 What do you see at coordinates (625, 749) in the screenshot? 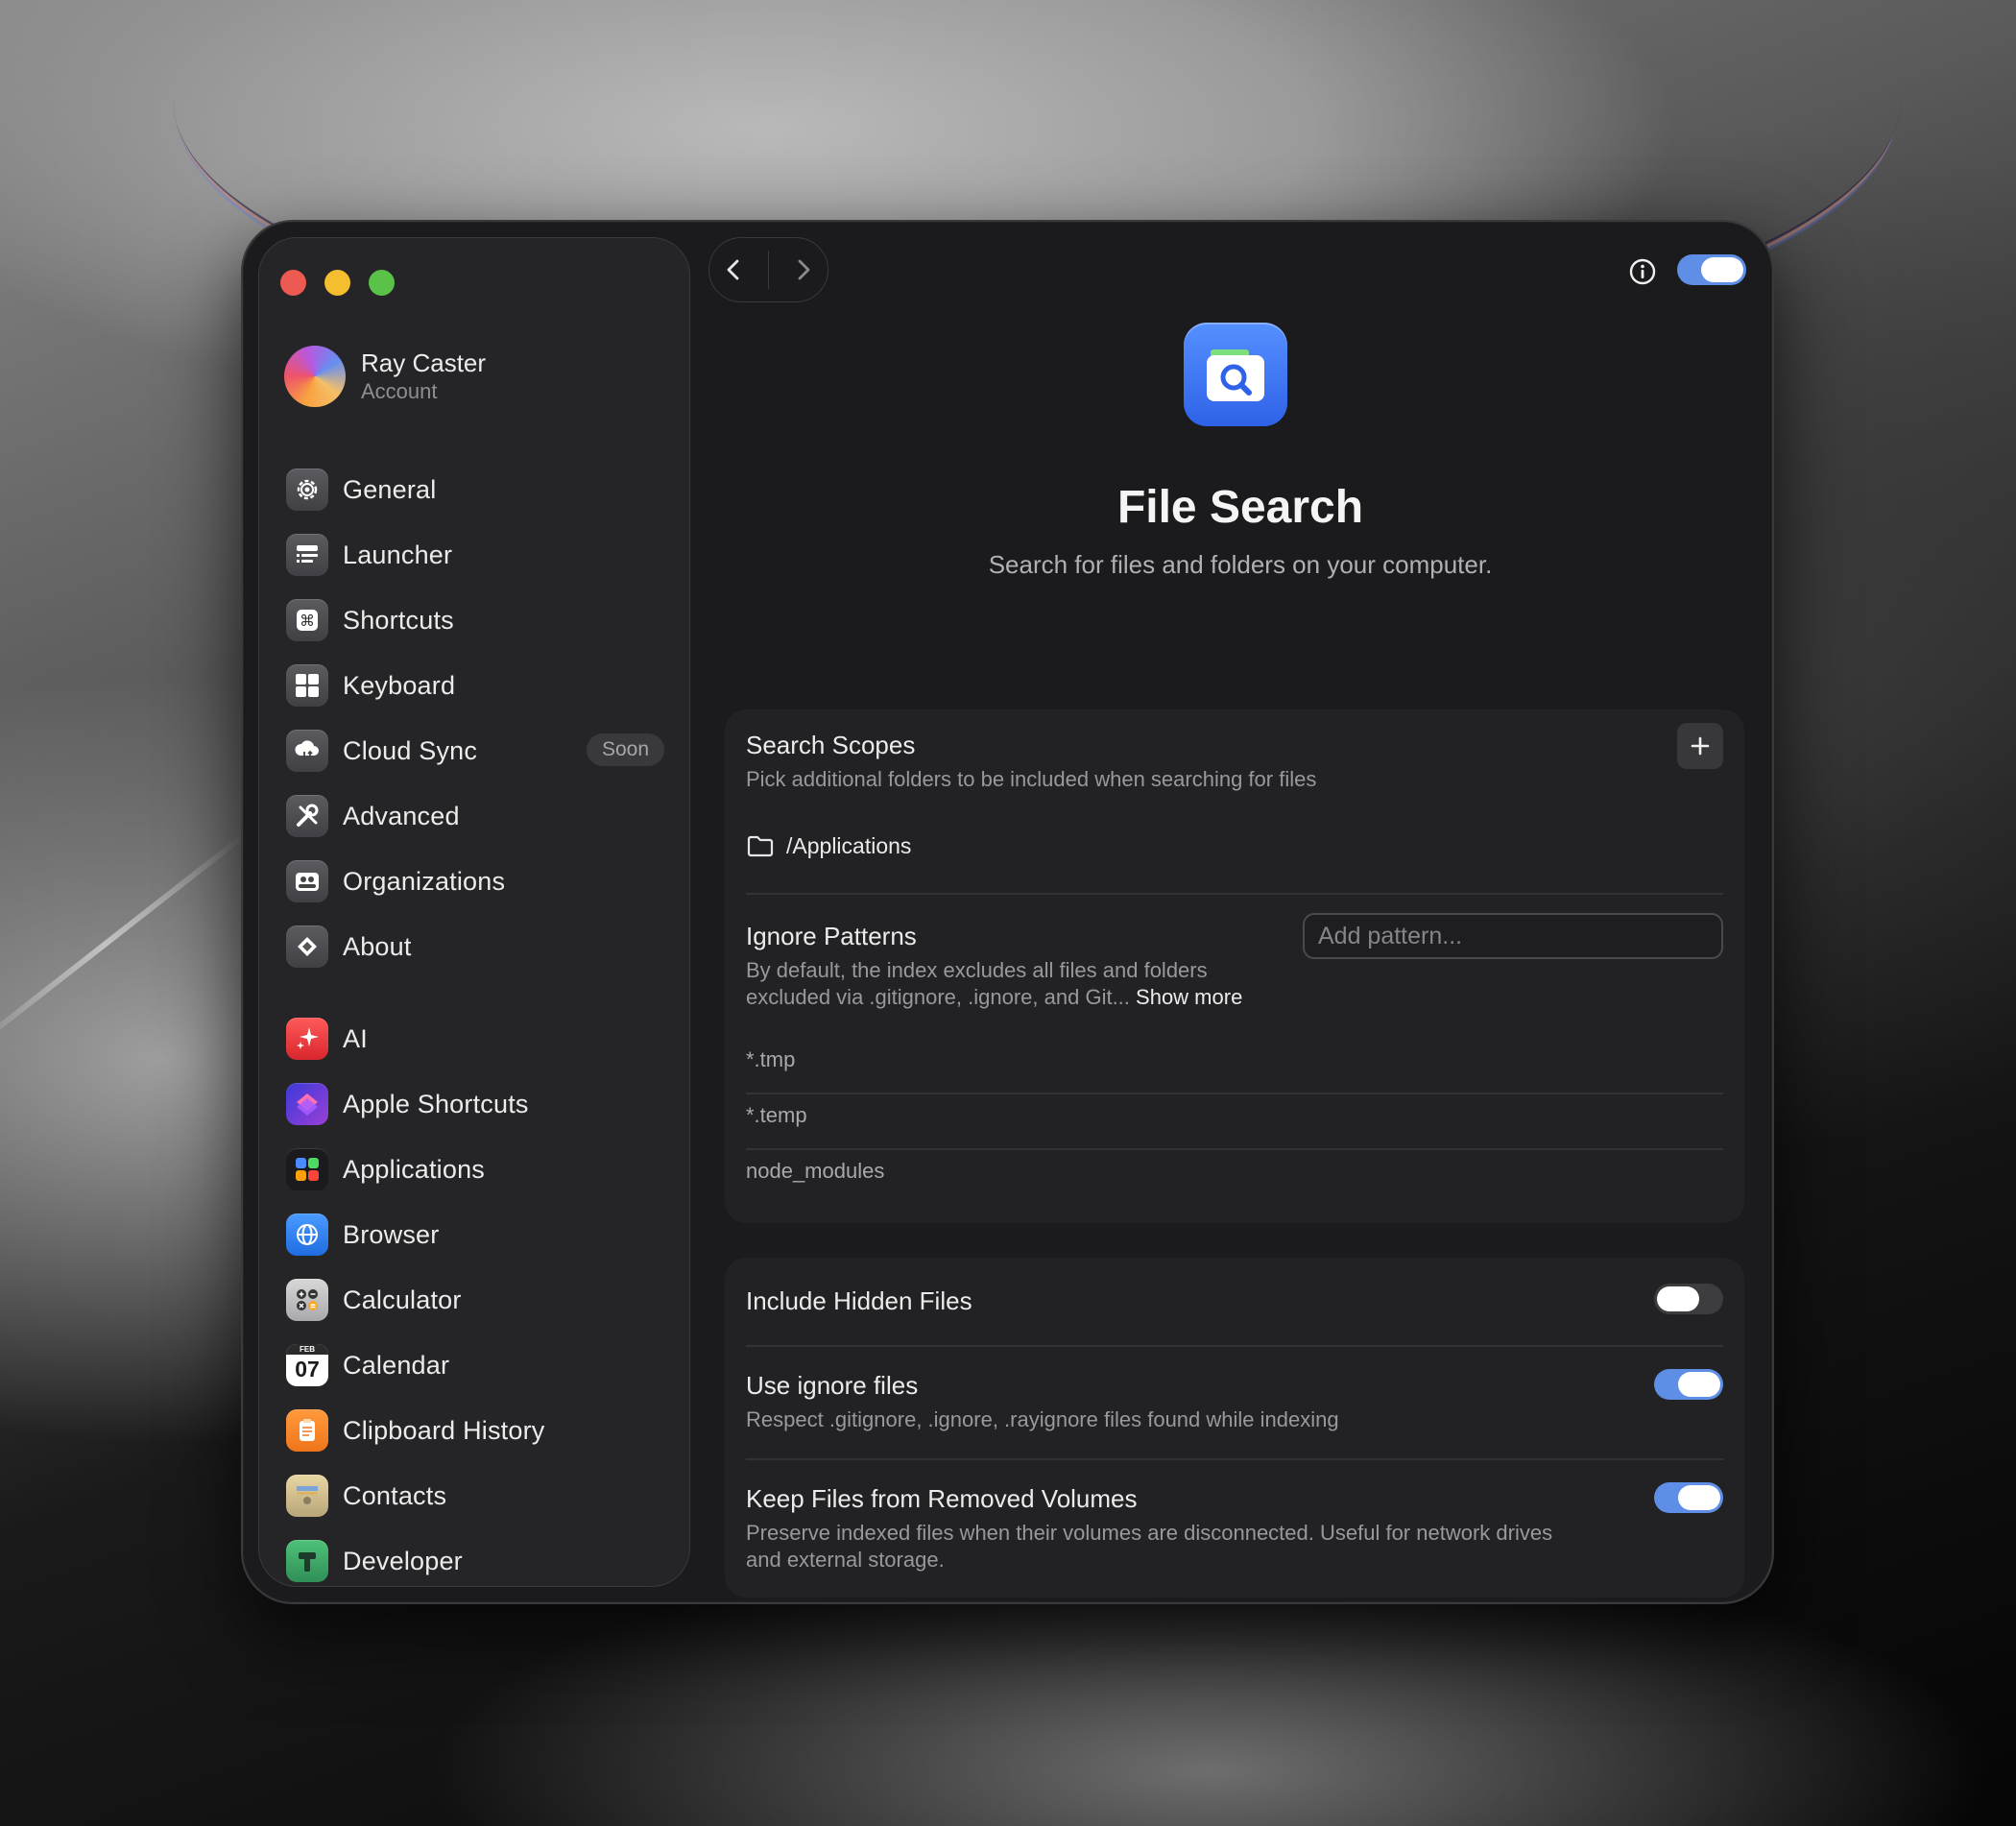
I see `soon-badge: Soon` at bounding box center [625, 749].